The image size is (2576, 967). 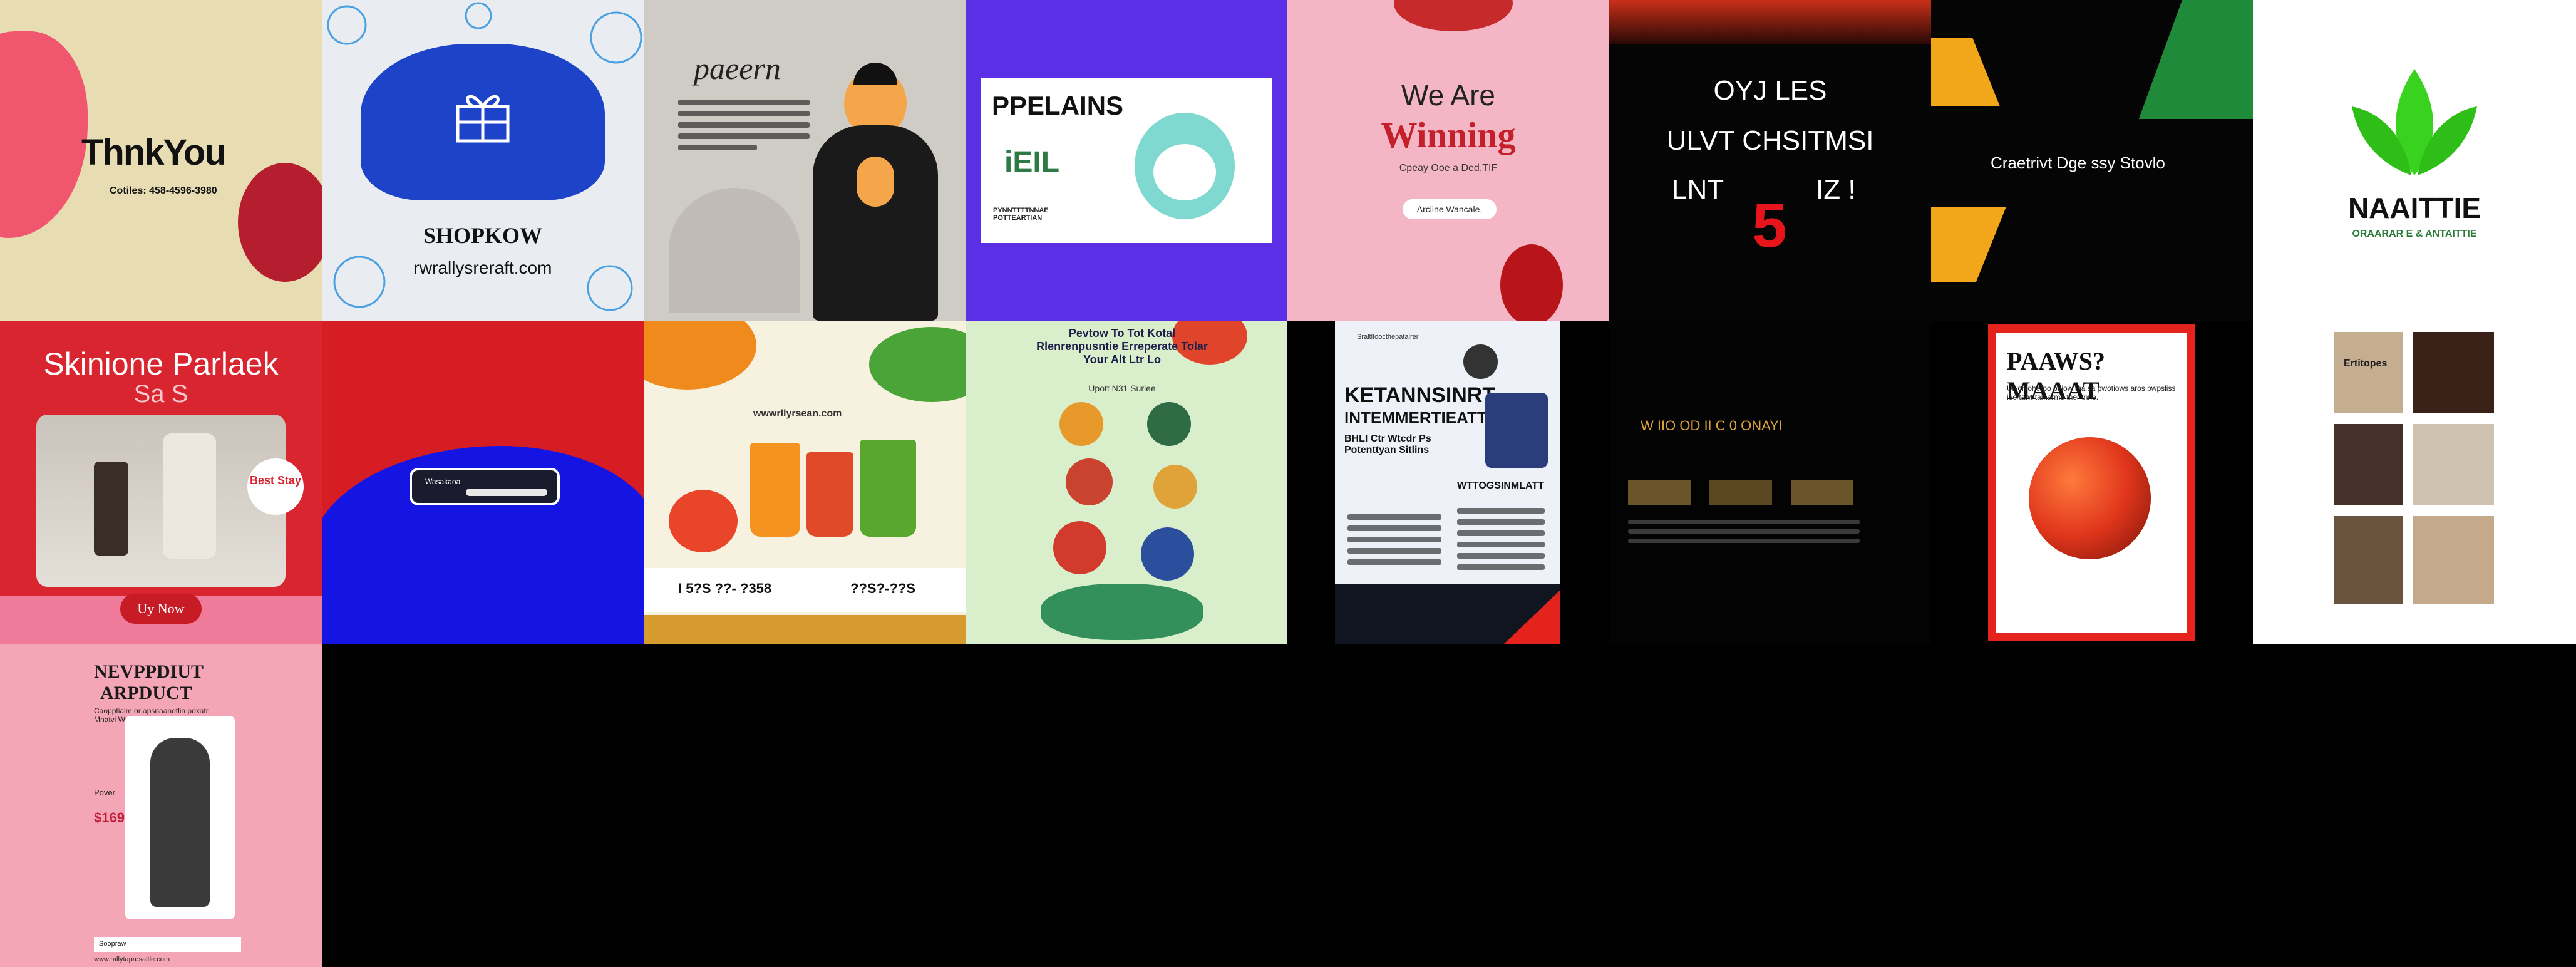 What do you see at coordinates (2196, 59) in the screenshot?
I see `green-corner` at bounding box center [2196, 59].